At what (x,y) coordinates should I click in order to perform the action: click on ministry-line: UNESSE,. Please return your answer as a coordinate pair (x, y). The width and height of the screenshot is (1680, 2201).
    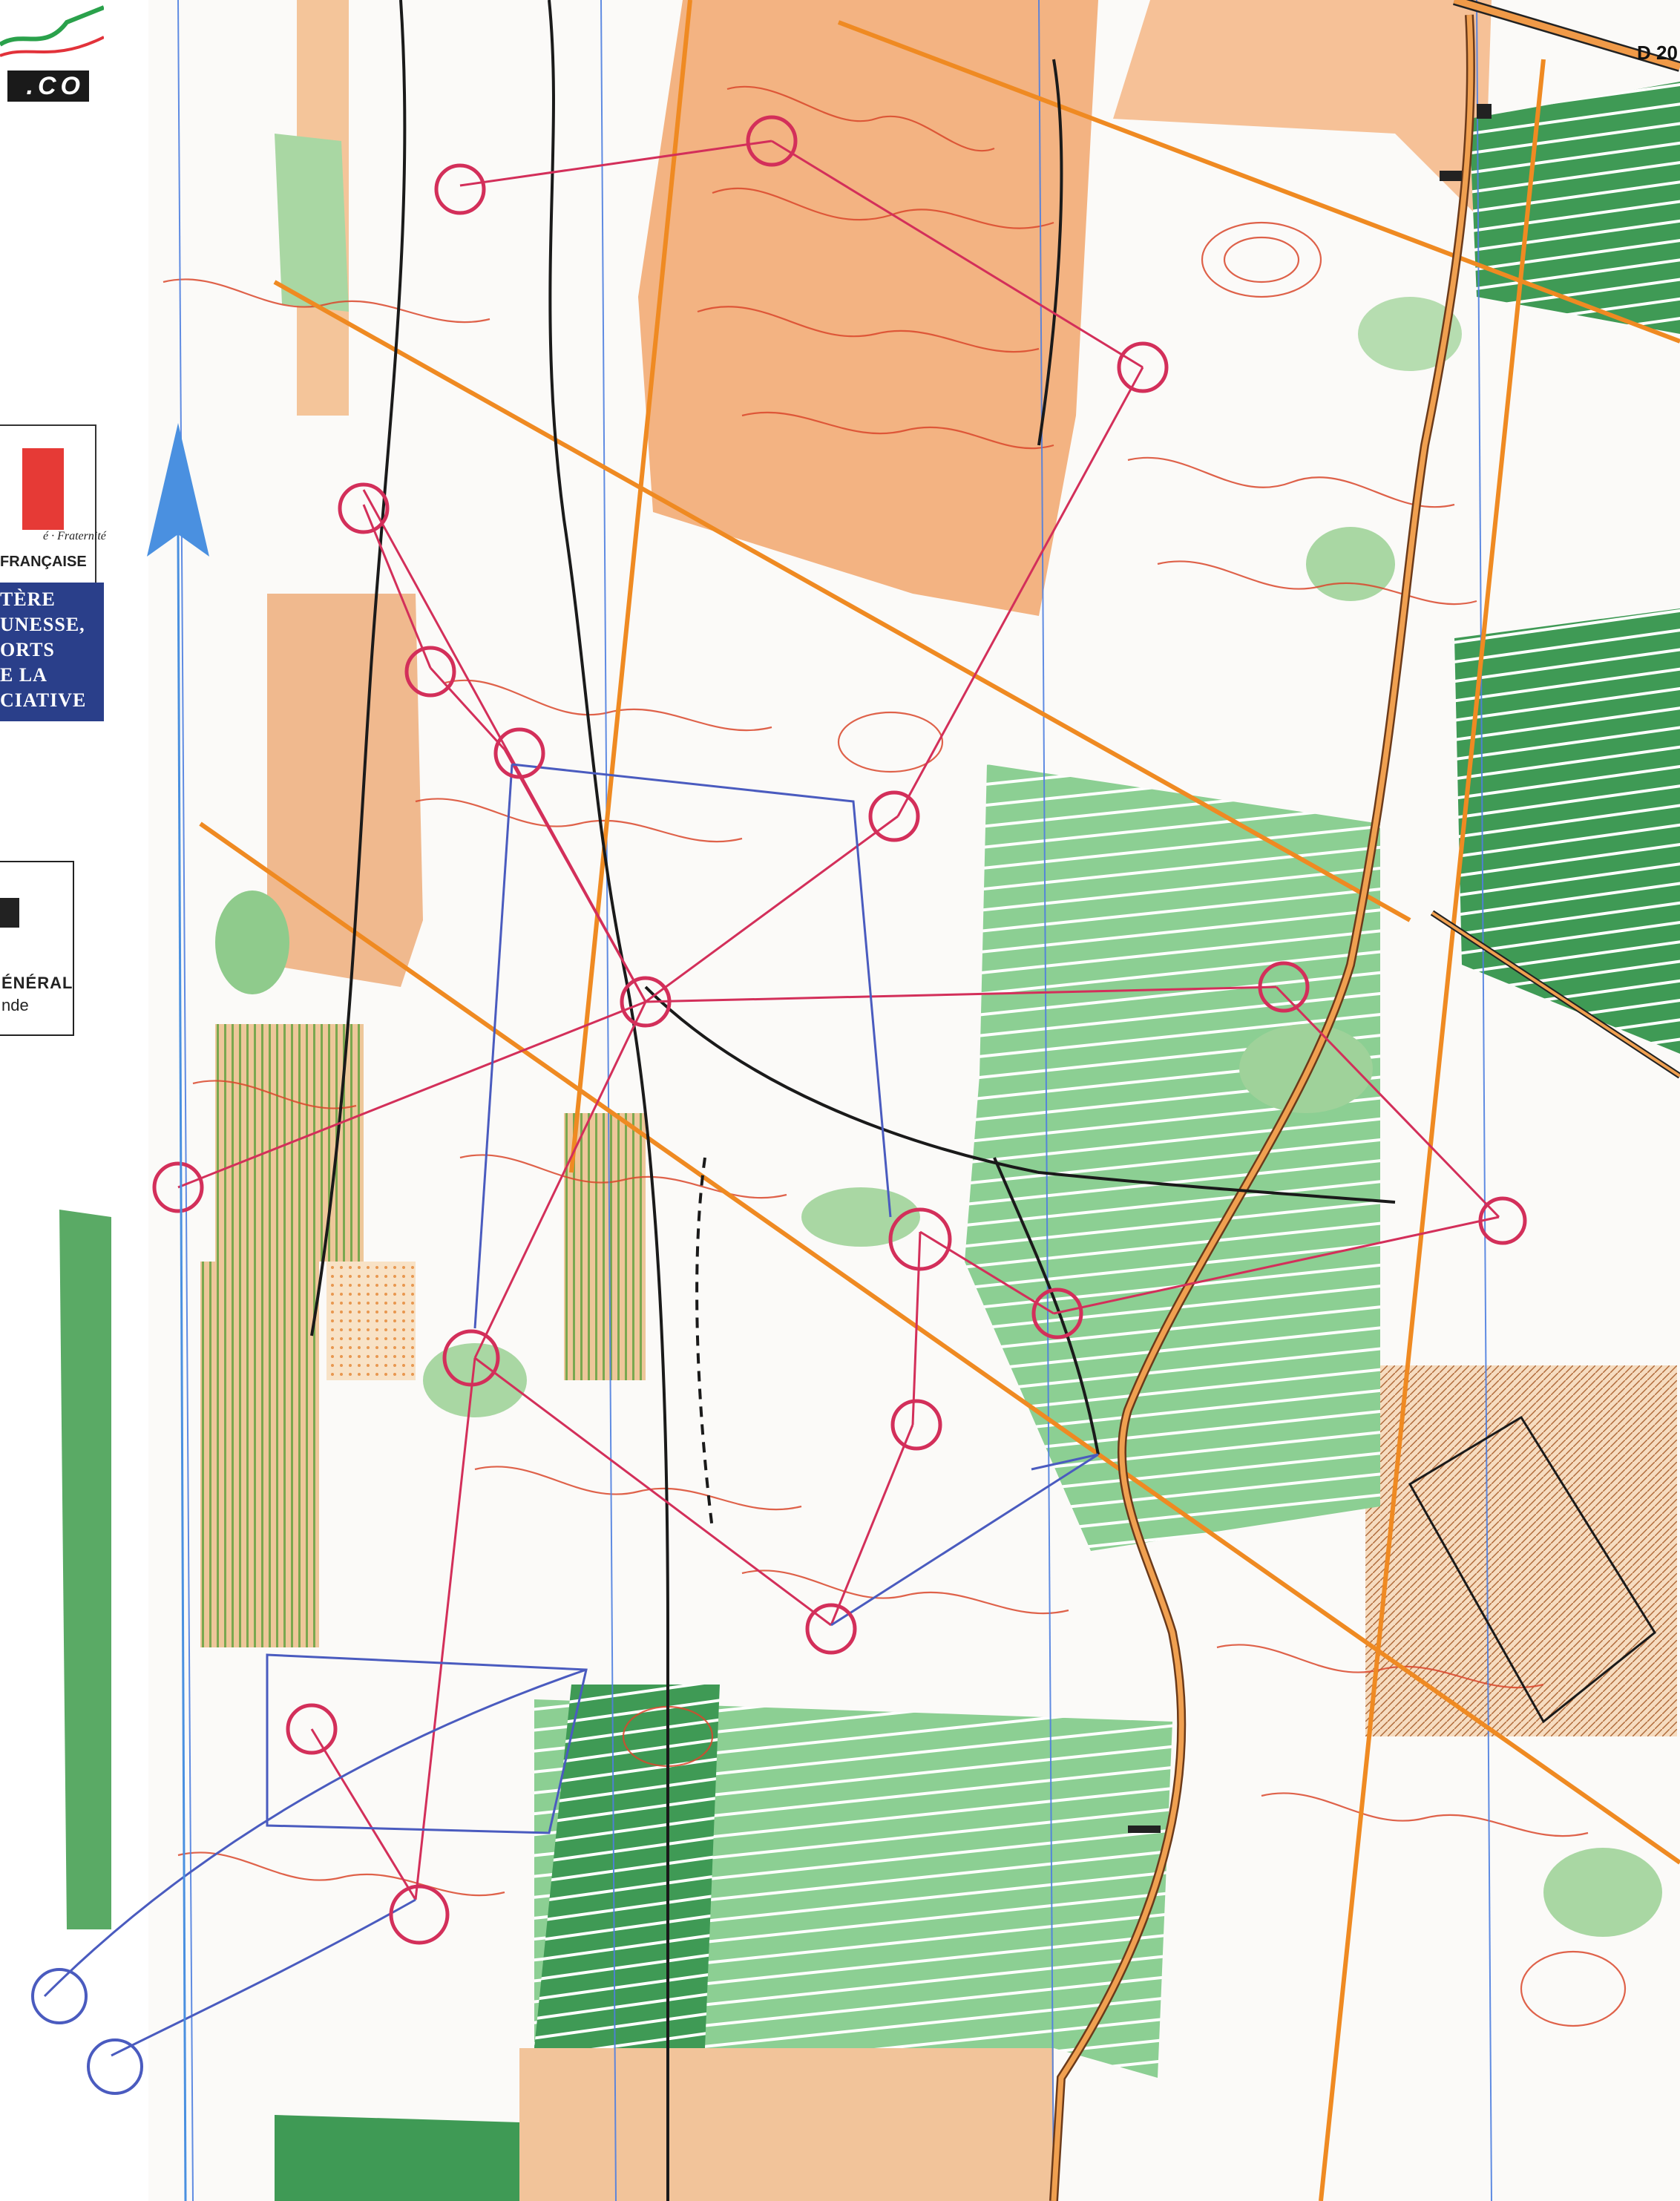
    Looking at the image, I should click on (43, 624).